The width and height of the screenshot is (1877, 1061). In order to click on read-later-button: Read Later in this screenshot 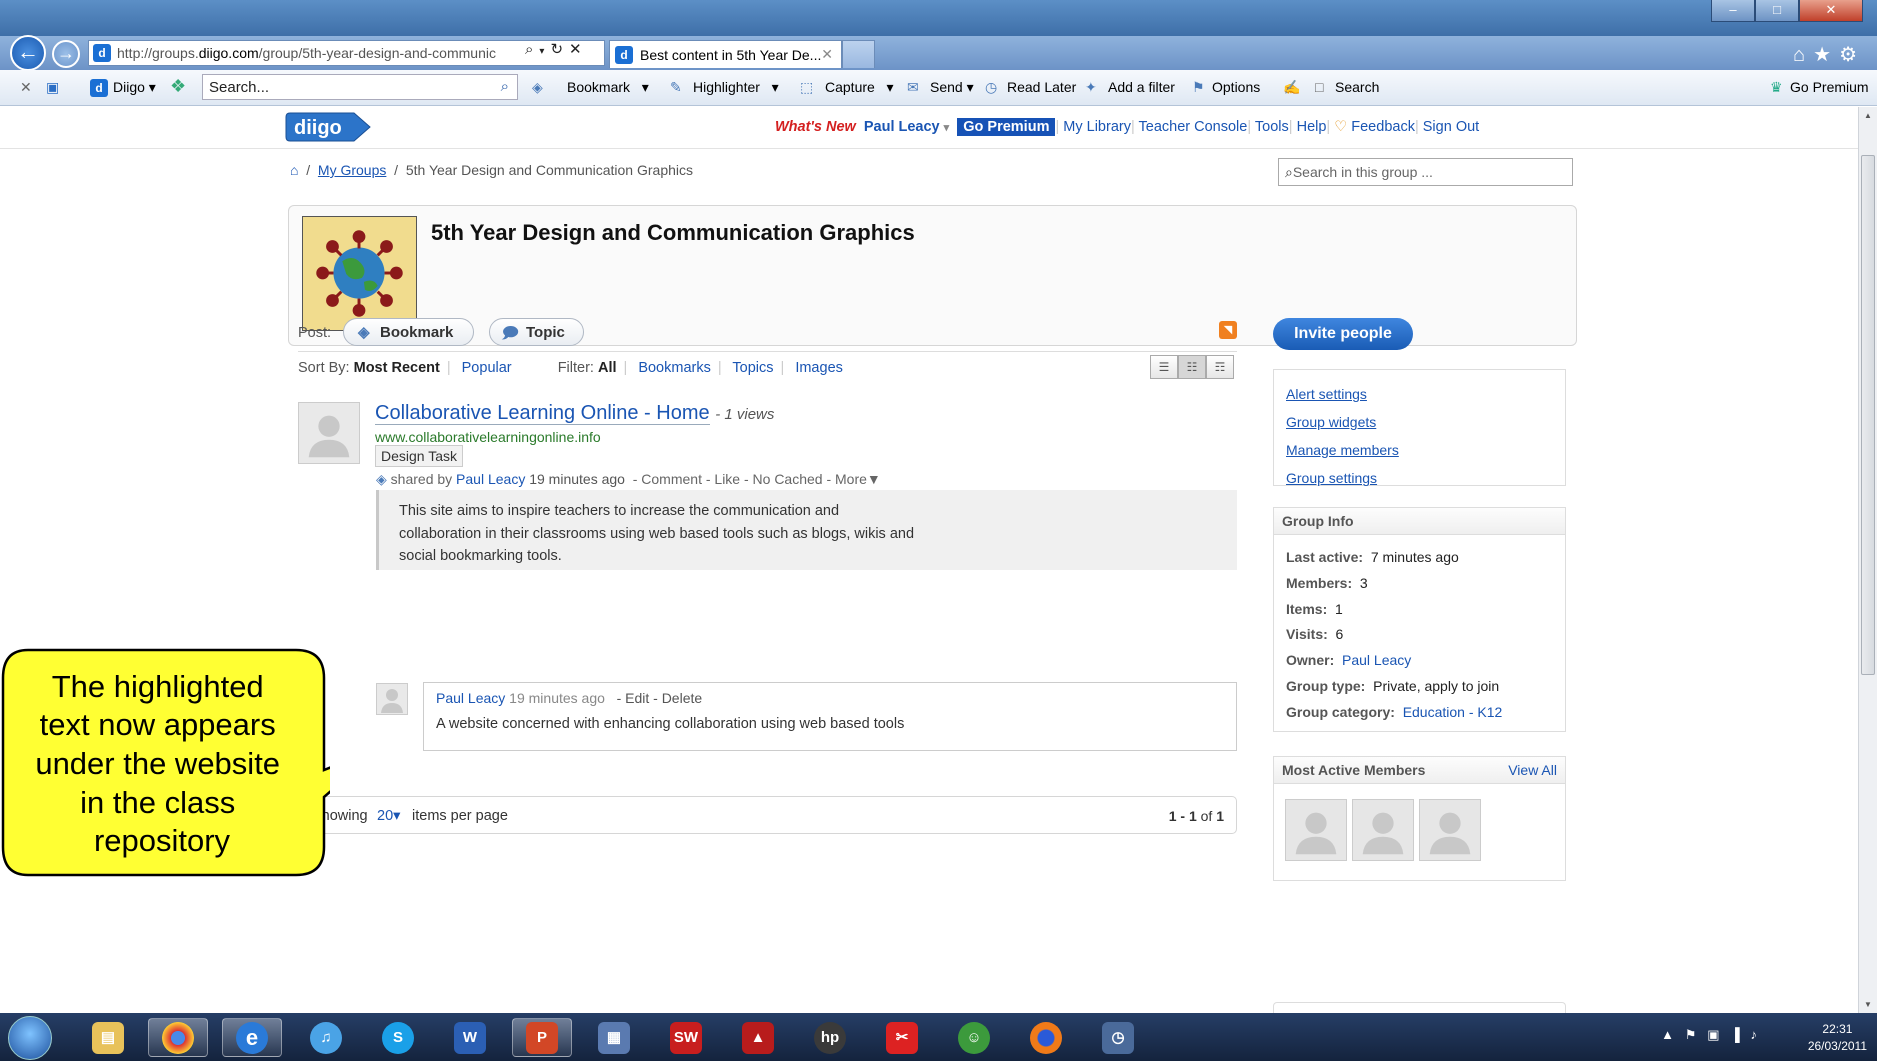, I will do `click(1041, 87)`.